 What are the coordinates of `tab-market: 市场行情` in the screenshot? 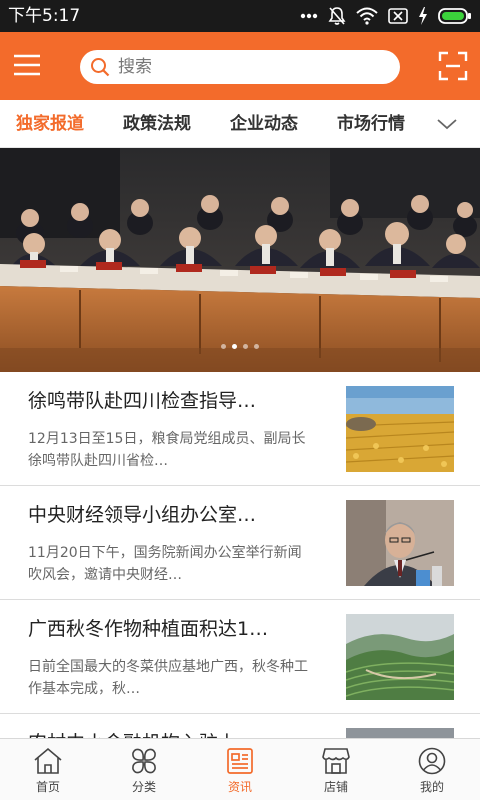 It's located at (371, 124).